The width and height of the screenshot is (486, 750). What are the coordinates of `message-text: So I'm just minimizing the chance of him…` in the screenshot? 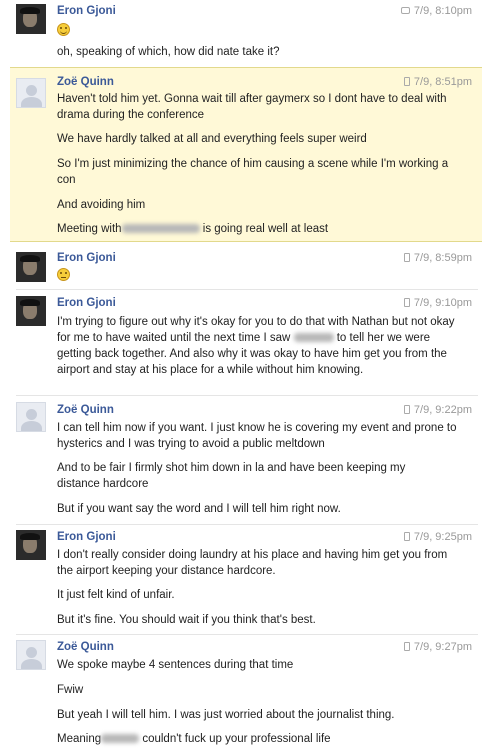 It's located at (253, 172).